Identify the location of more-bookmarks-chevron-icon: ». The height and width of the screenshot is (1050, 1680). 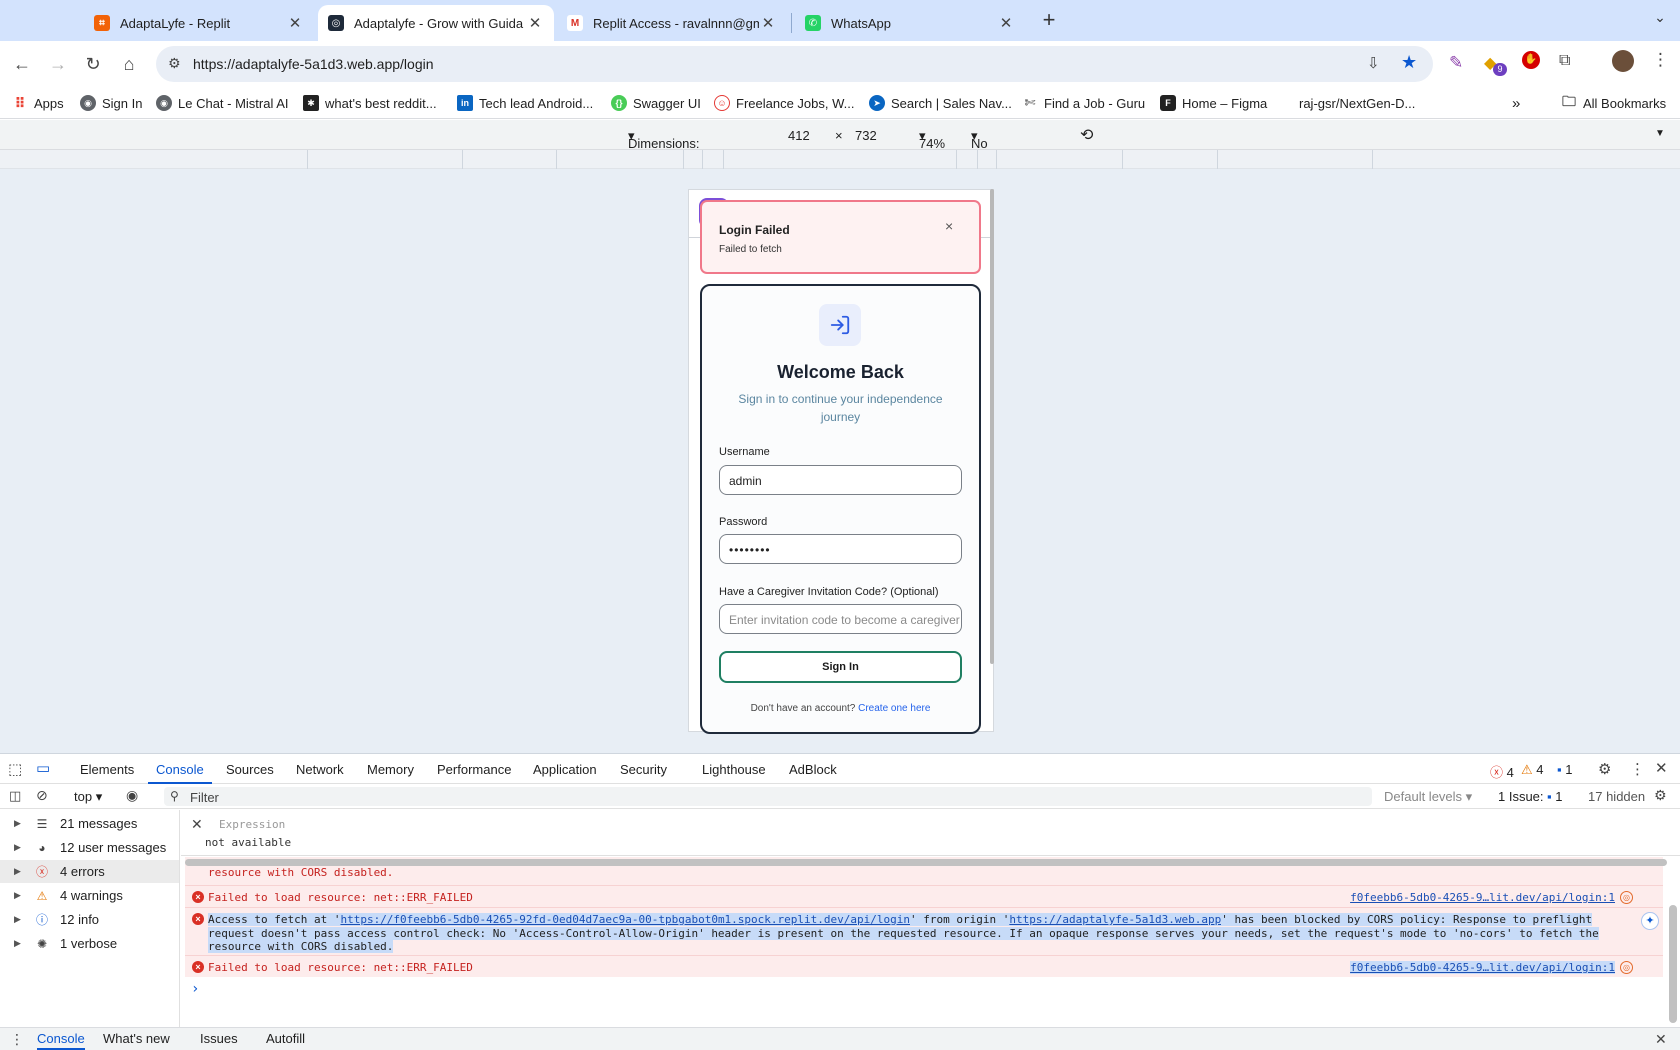
(1516, 103).